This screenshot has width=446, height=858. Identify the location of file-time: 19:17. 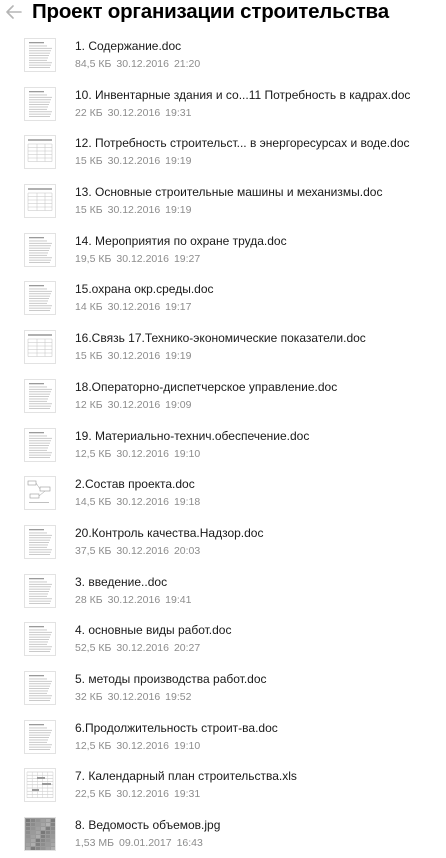
(178, 307).